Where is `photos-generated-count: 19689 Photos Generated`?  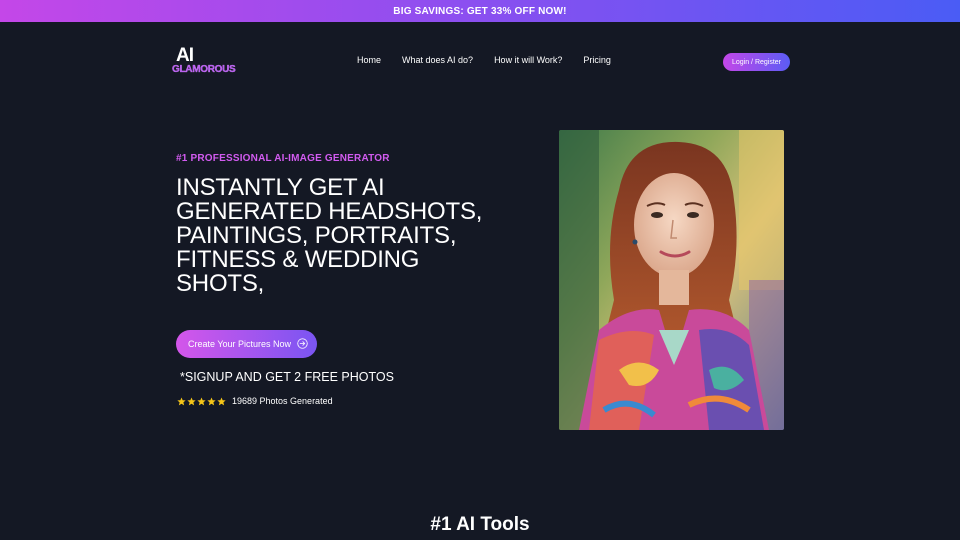
photos-generated-count: 19689 Photos Generated is located at coordinates (282, 401).